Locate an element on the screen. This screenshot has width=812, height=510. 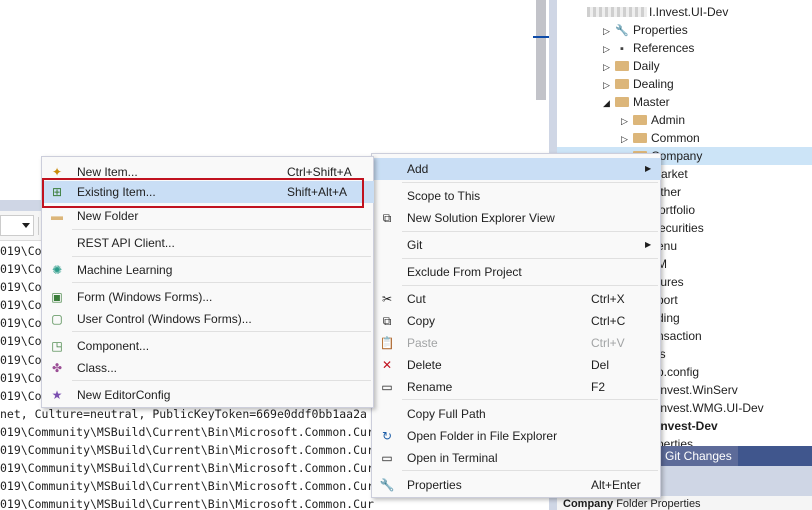
tree-item-label: Common is located at coordinates (675, 138).